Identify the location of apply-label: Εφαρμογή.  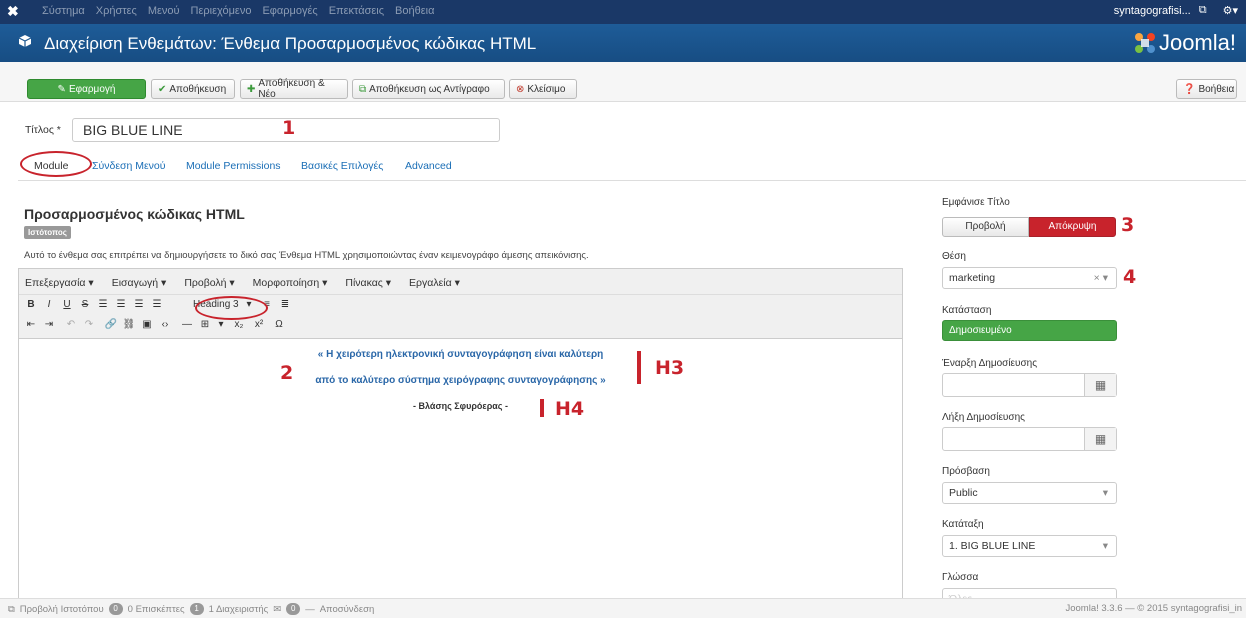
(92, 89).